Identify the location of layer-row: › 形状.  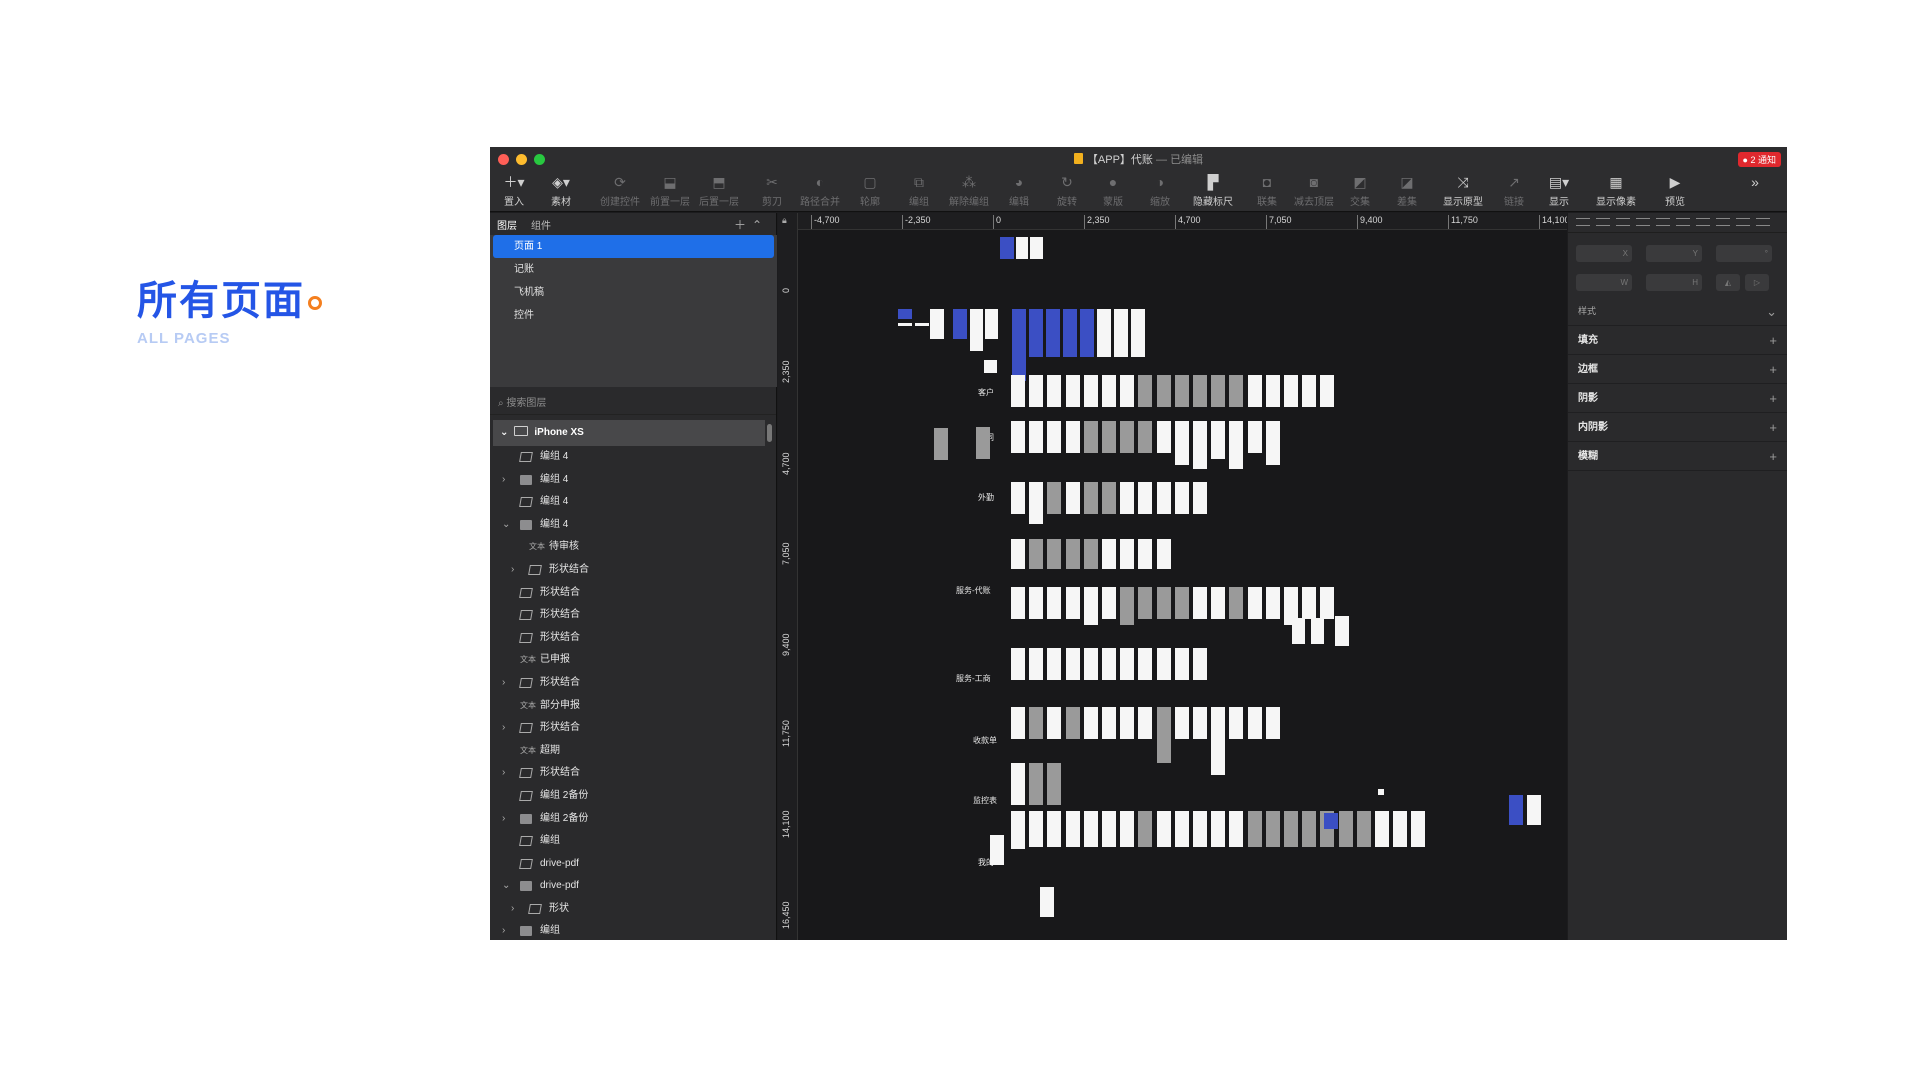
(627, 909).